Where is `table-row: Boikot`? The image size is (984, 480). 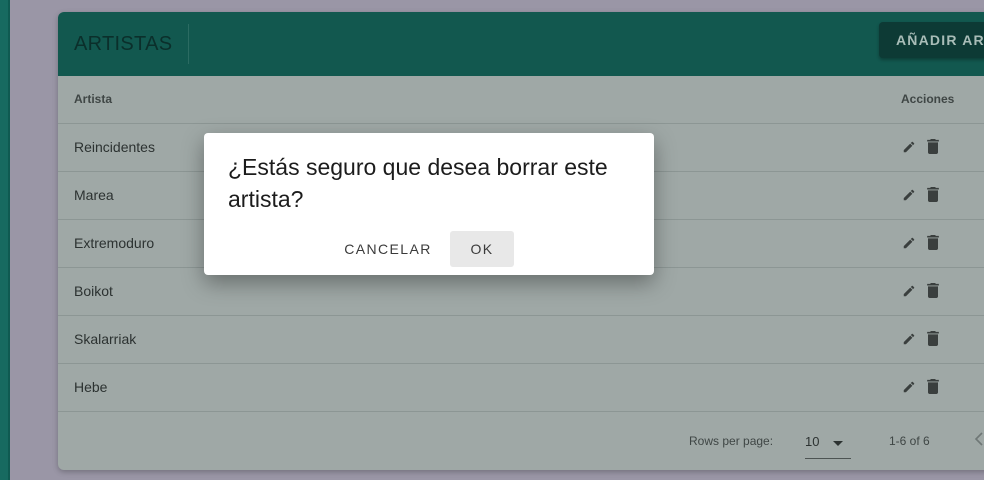
table-row: Boikot is located at coordinates (521, 292).